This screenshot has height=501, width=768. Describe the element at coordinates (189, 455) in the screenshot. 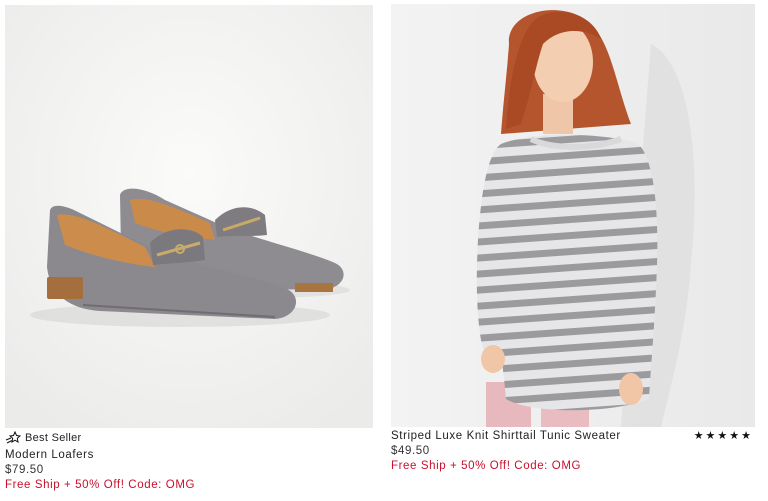

I see `product-name-link: Modern Loafers` at that location.